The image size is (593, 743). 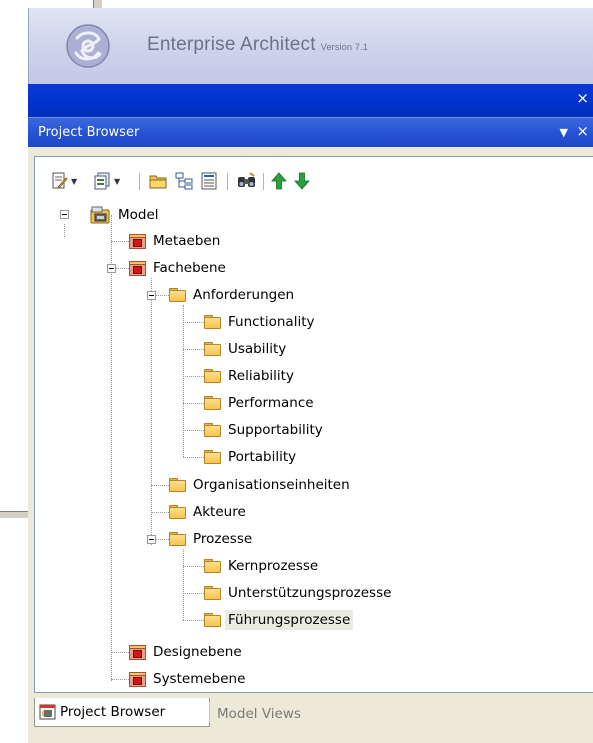 I want to click on tree-node-portability: Portability, so click(x=251, y=457).